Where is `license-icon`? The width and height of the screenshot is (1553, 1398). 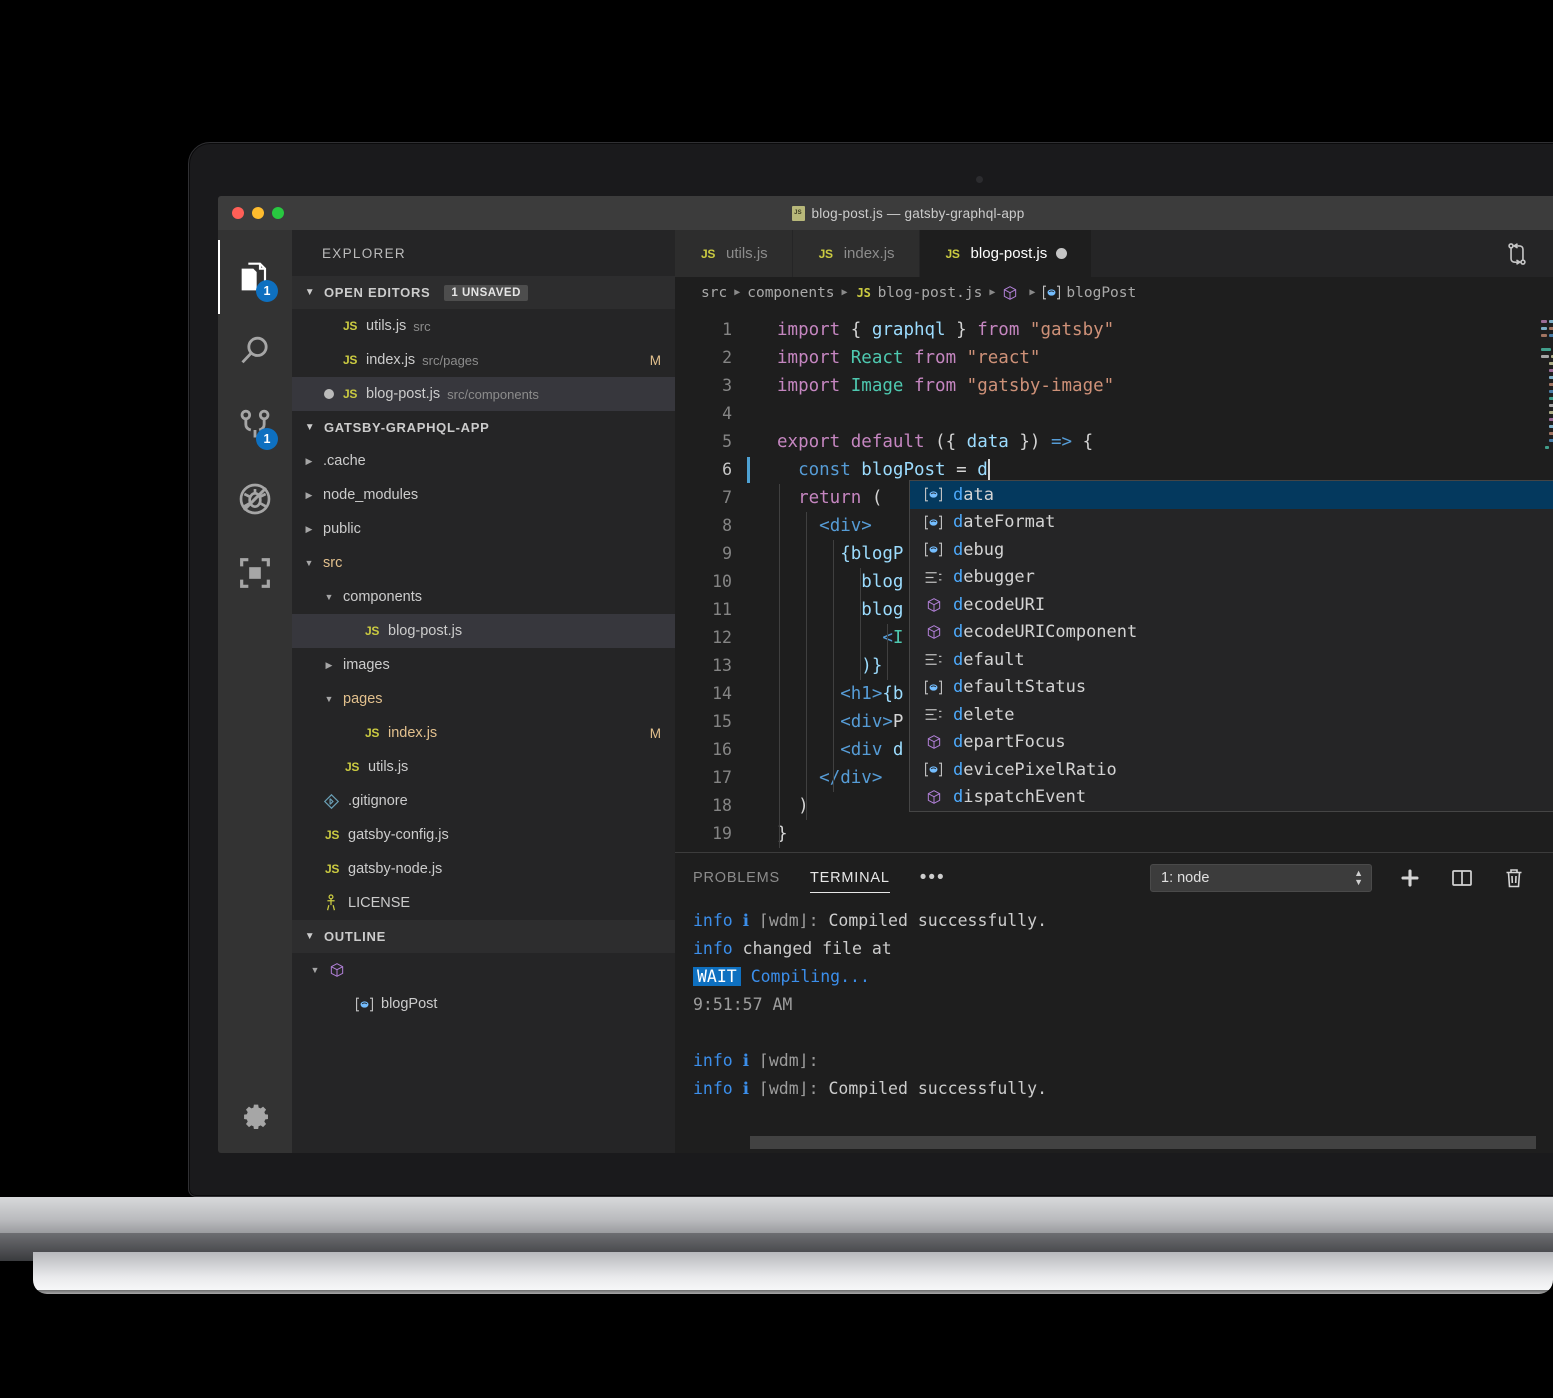 license-icon is located at coordinates (332, 903).